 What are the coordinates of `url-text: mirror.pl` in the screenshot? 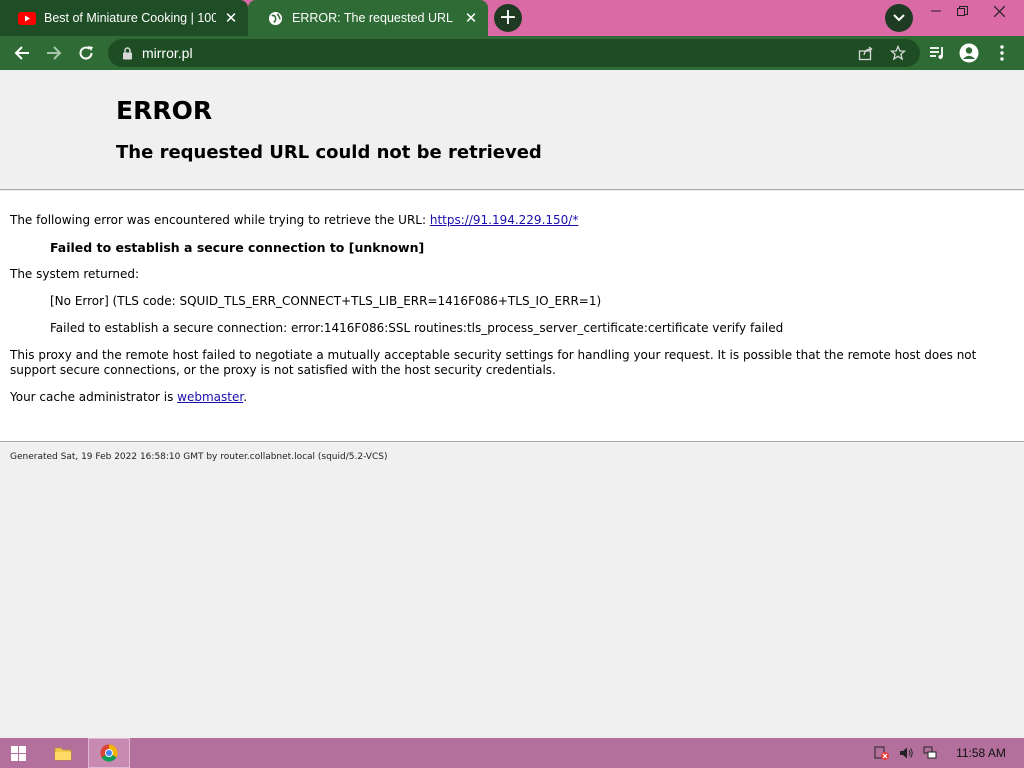 It's located at (167, 53).